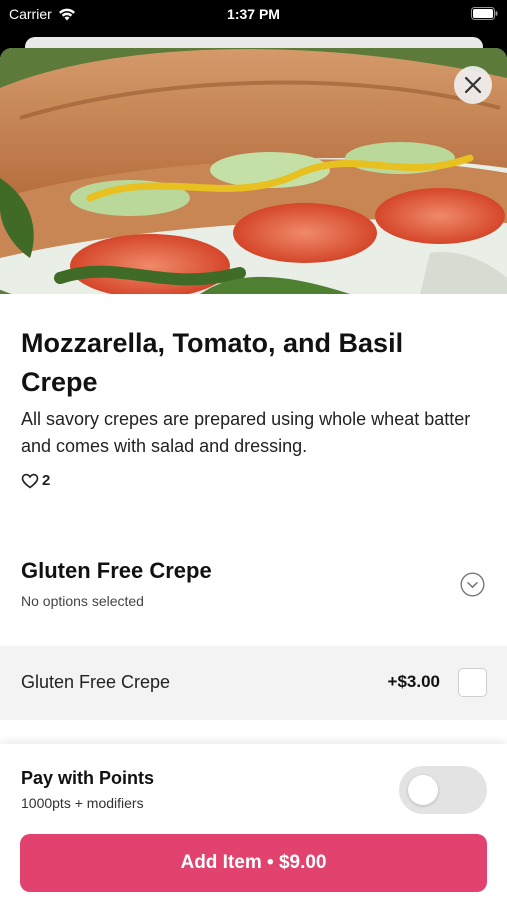 The width and height of the screenshot is (507, 900). Describe the element at coordinates (46, 480) in the screenshot. I see `likes-count: 2` at that location.